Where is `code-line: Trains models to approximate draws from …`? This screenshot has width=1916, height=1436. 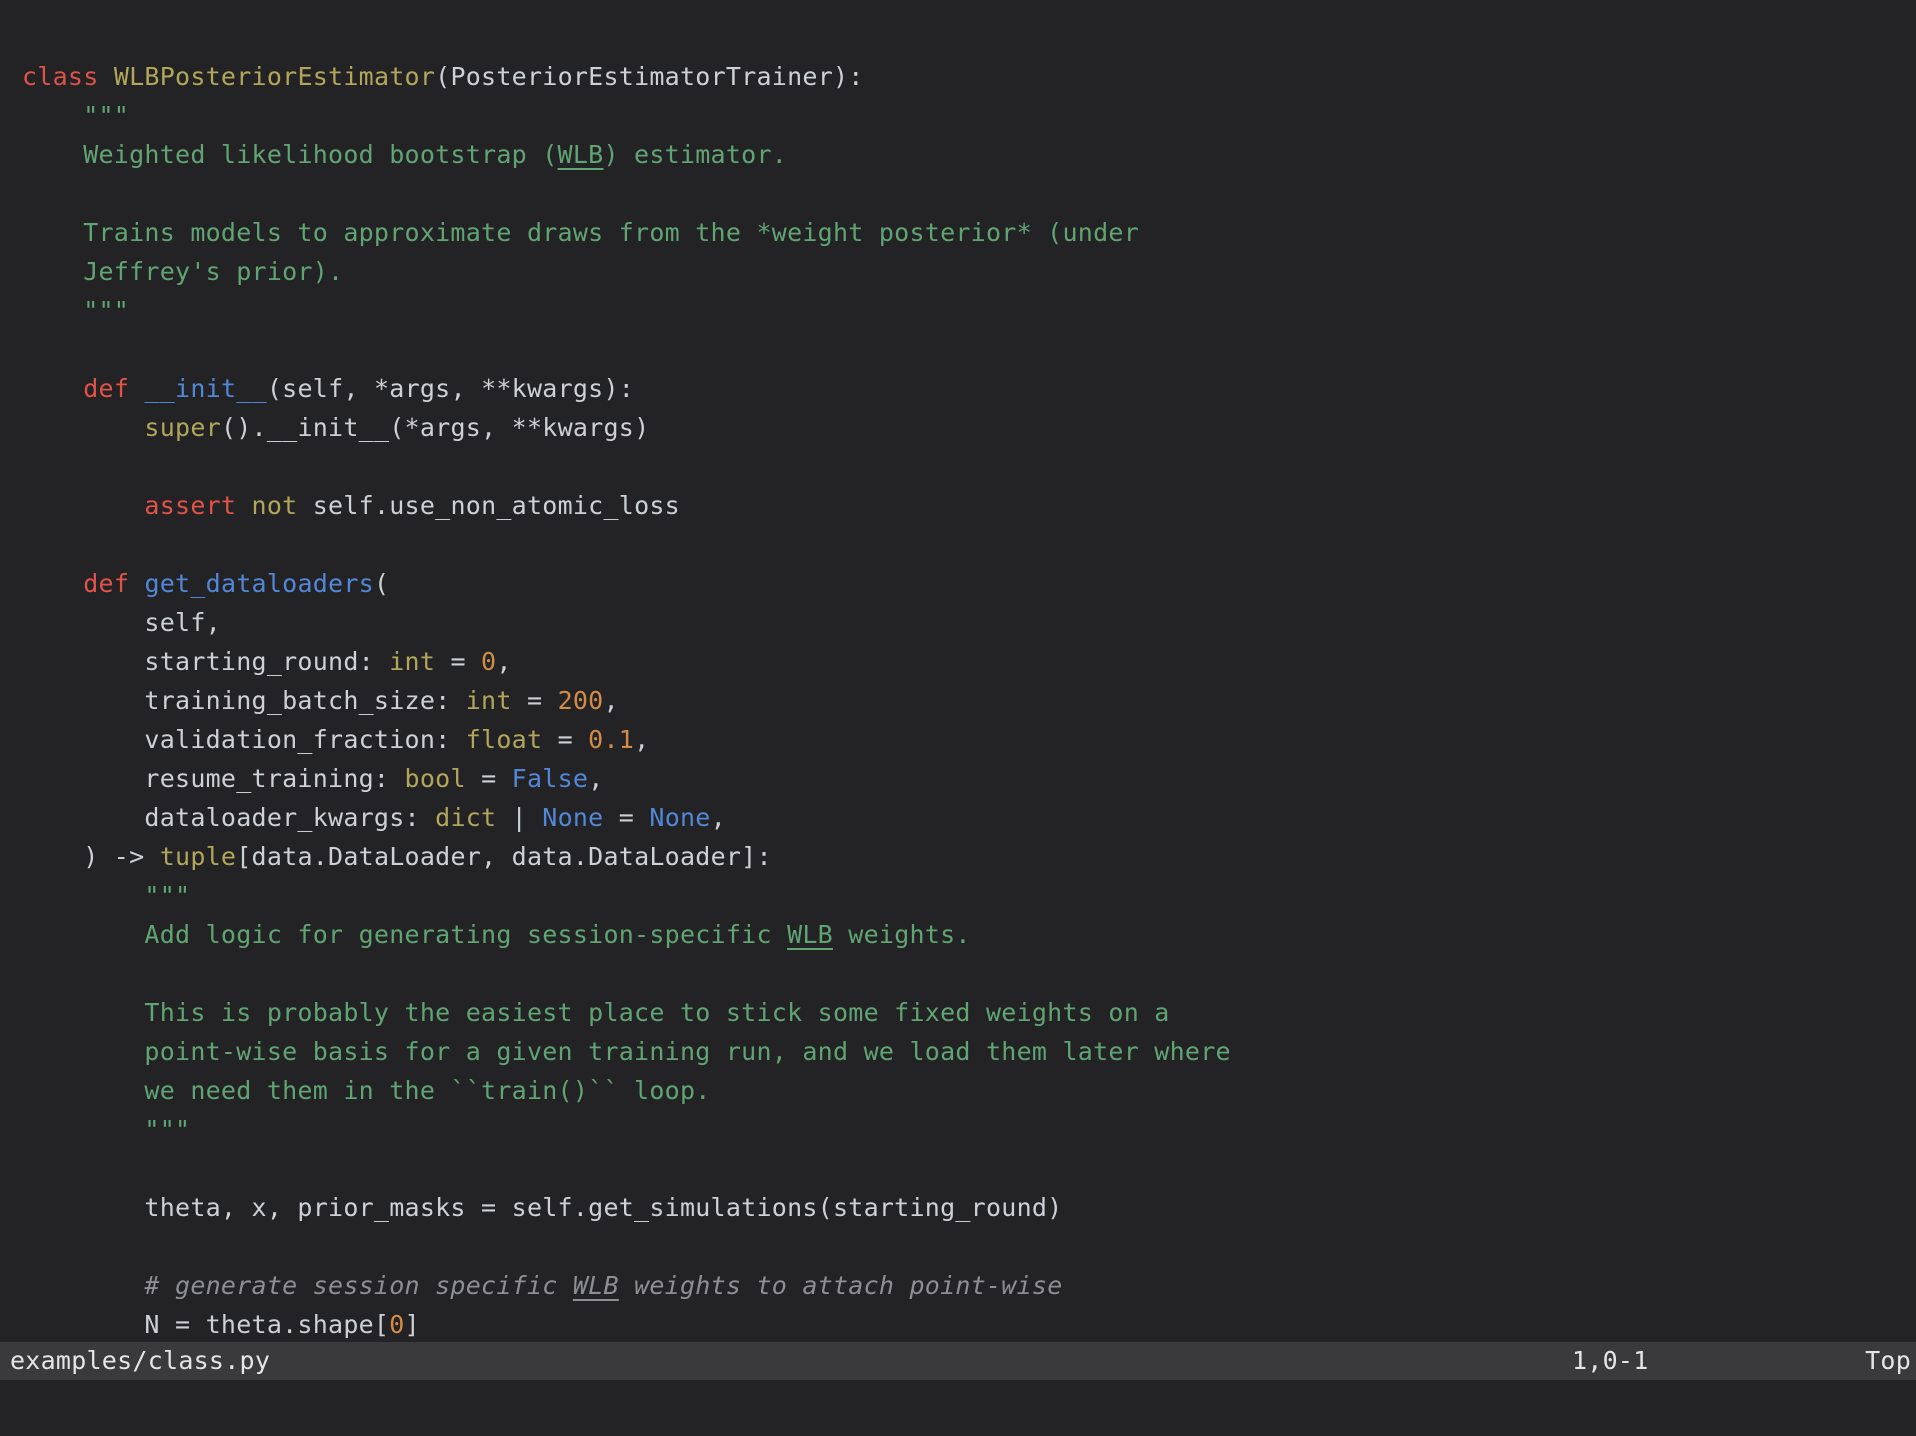
code-line: Trains models to approximate draws from … is located at coordinates (580, 232).